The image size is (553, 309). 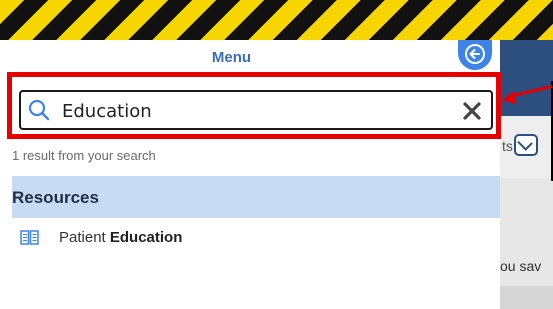 I want to click on result-item-patient-education: Patient Education, so click(x=256, y=239).